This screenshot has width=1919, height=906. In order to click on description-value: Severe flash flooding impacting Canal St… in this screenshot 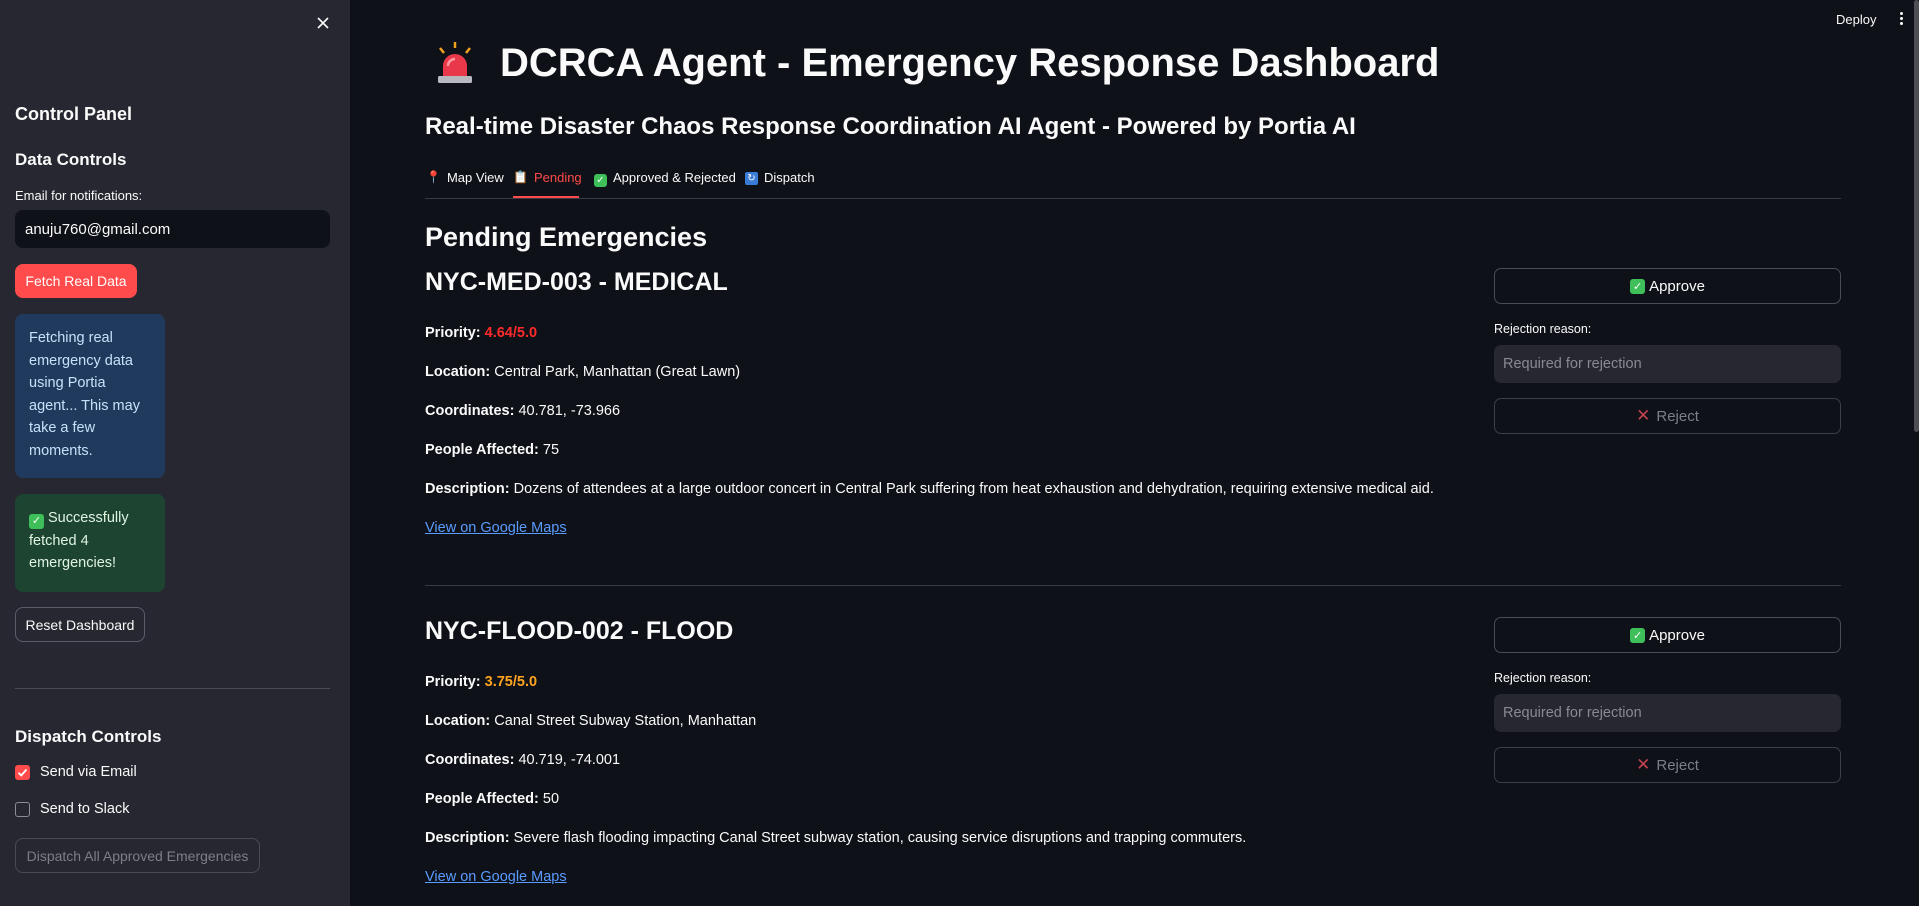, I will do `click(880, 838)`.